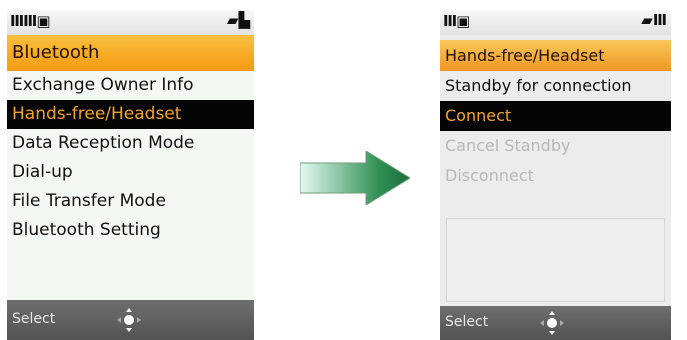  What do you see at coordinates (555, 22) in the screenshot?
I see `status-bar: Ⅲ▣ ▰Ⅲ` at bounding box center [555, 22].